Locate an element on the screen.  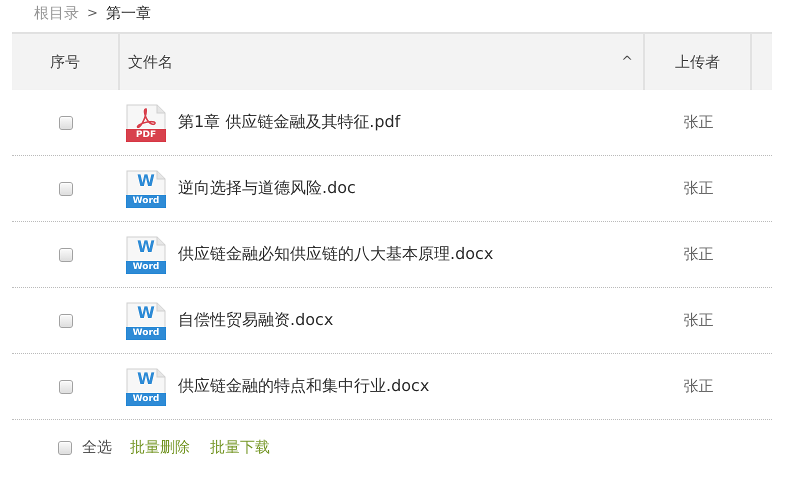
breadcrumb-current: 第一章 is located at coordinates (128, 13).